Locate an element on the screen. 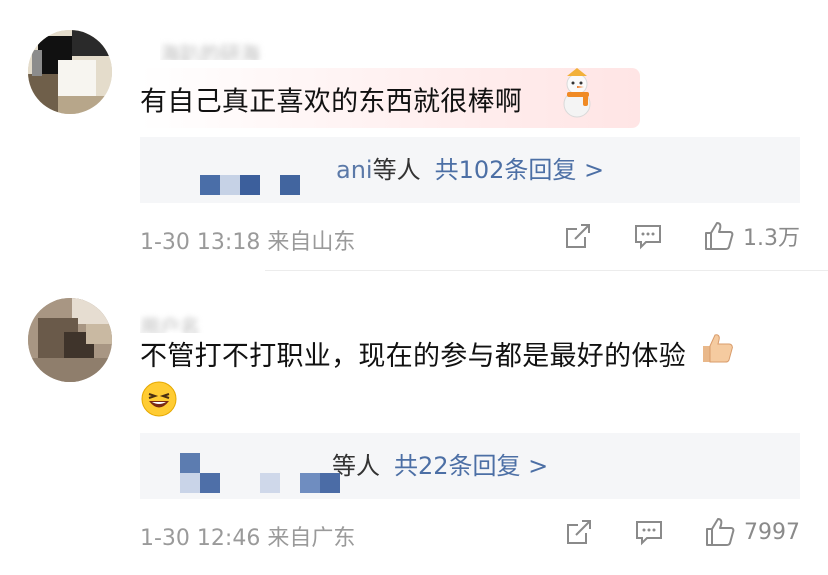  reply-summary-text: ani等人 共102条回复 > is located at coordinates (470, 170).